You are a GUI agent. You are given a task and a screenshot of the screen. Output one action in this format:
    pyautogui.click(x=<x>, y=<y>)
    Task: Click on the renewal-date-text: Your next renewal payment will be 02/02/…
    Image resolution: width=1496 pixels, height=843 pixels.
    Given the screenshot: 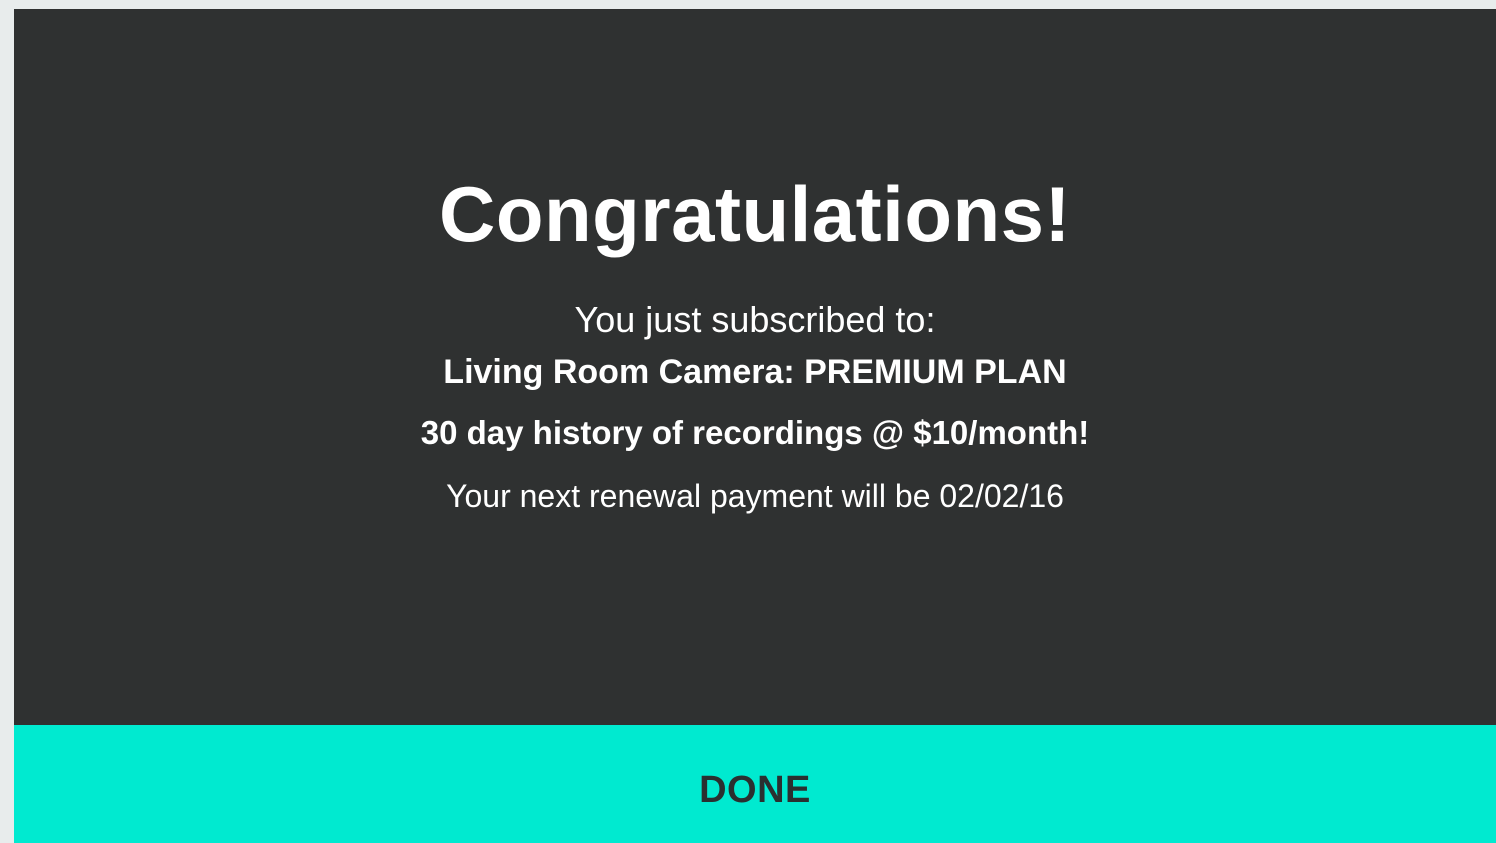 What is the action you would take?
    pyautogui.click(x=755, y=496)
    